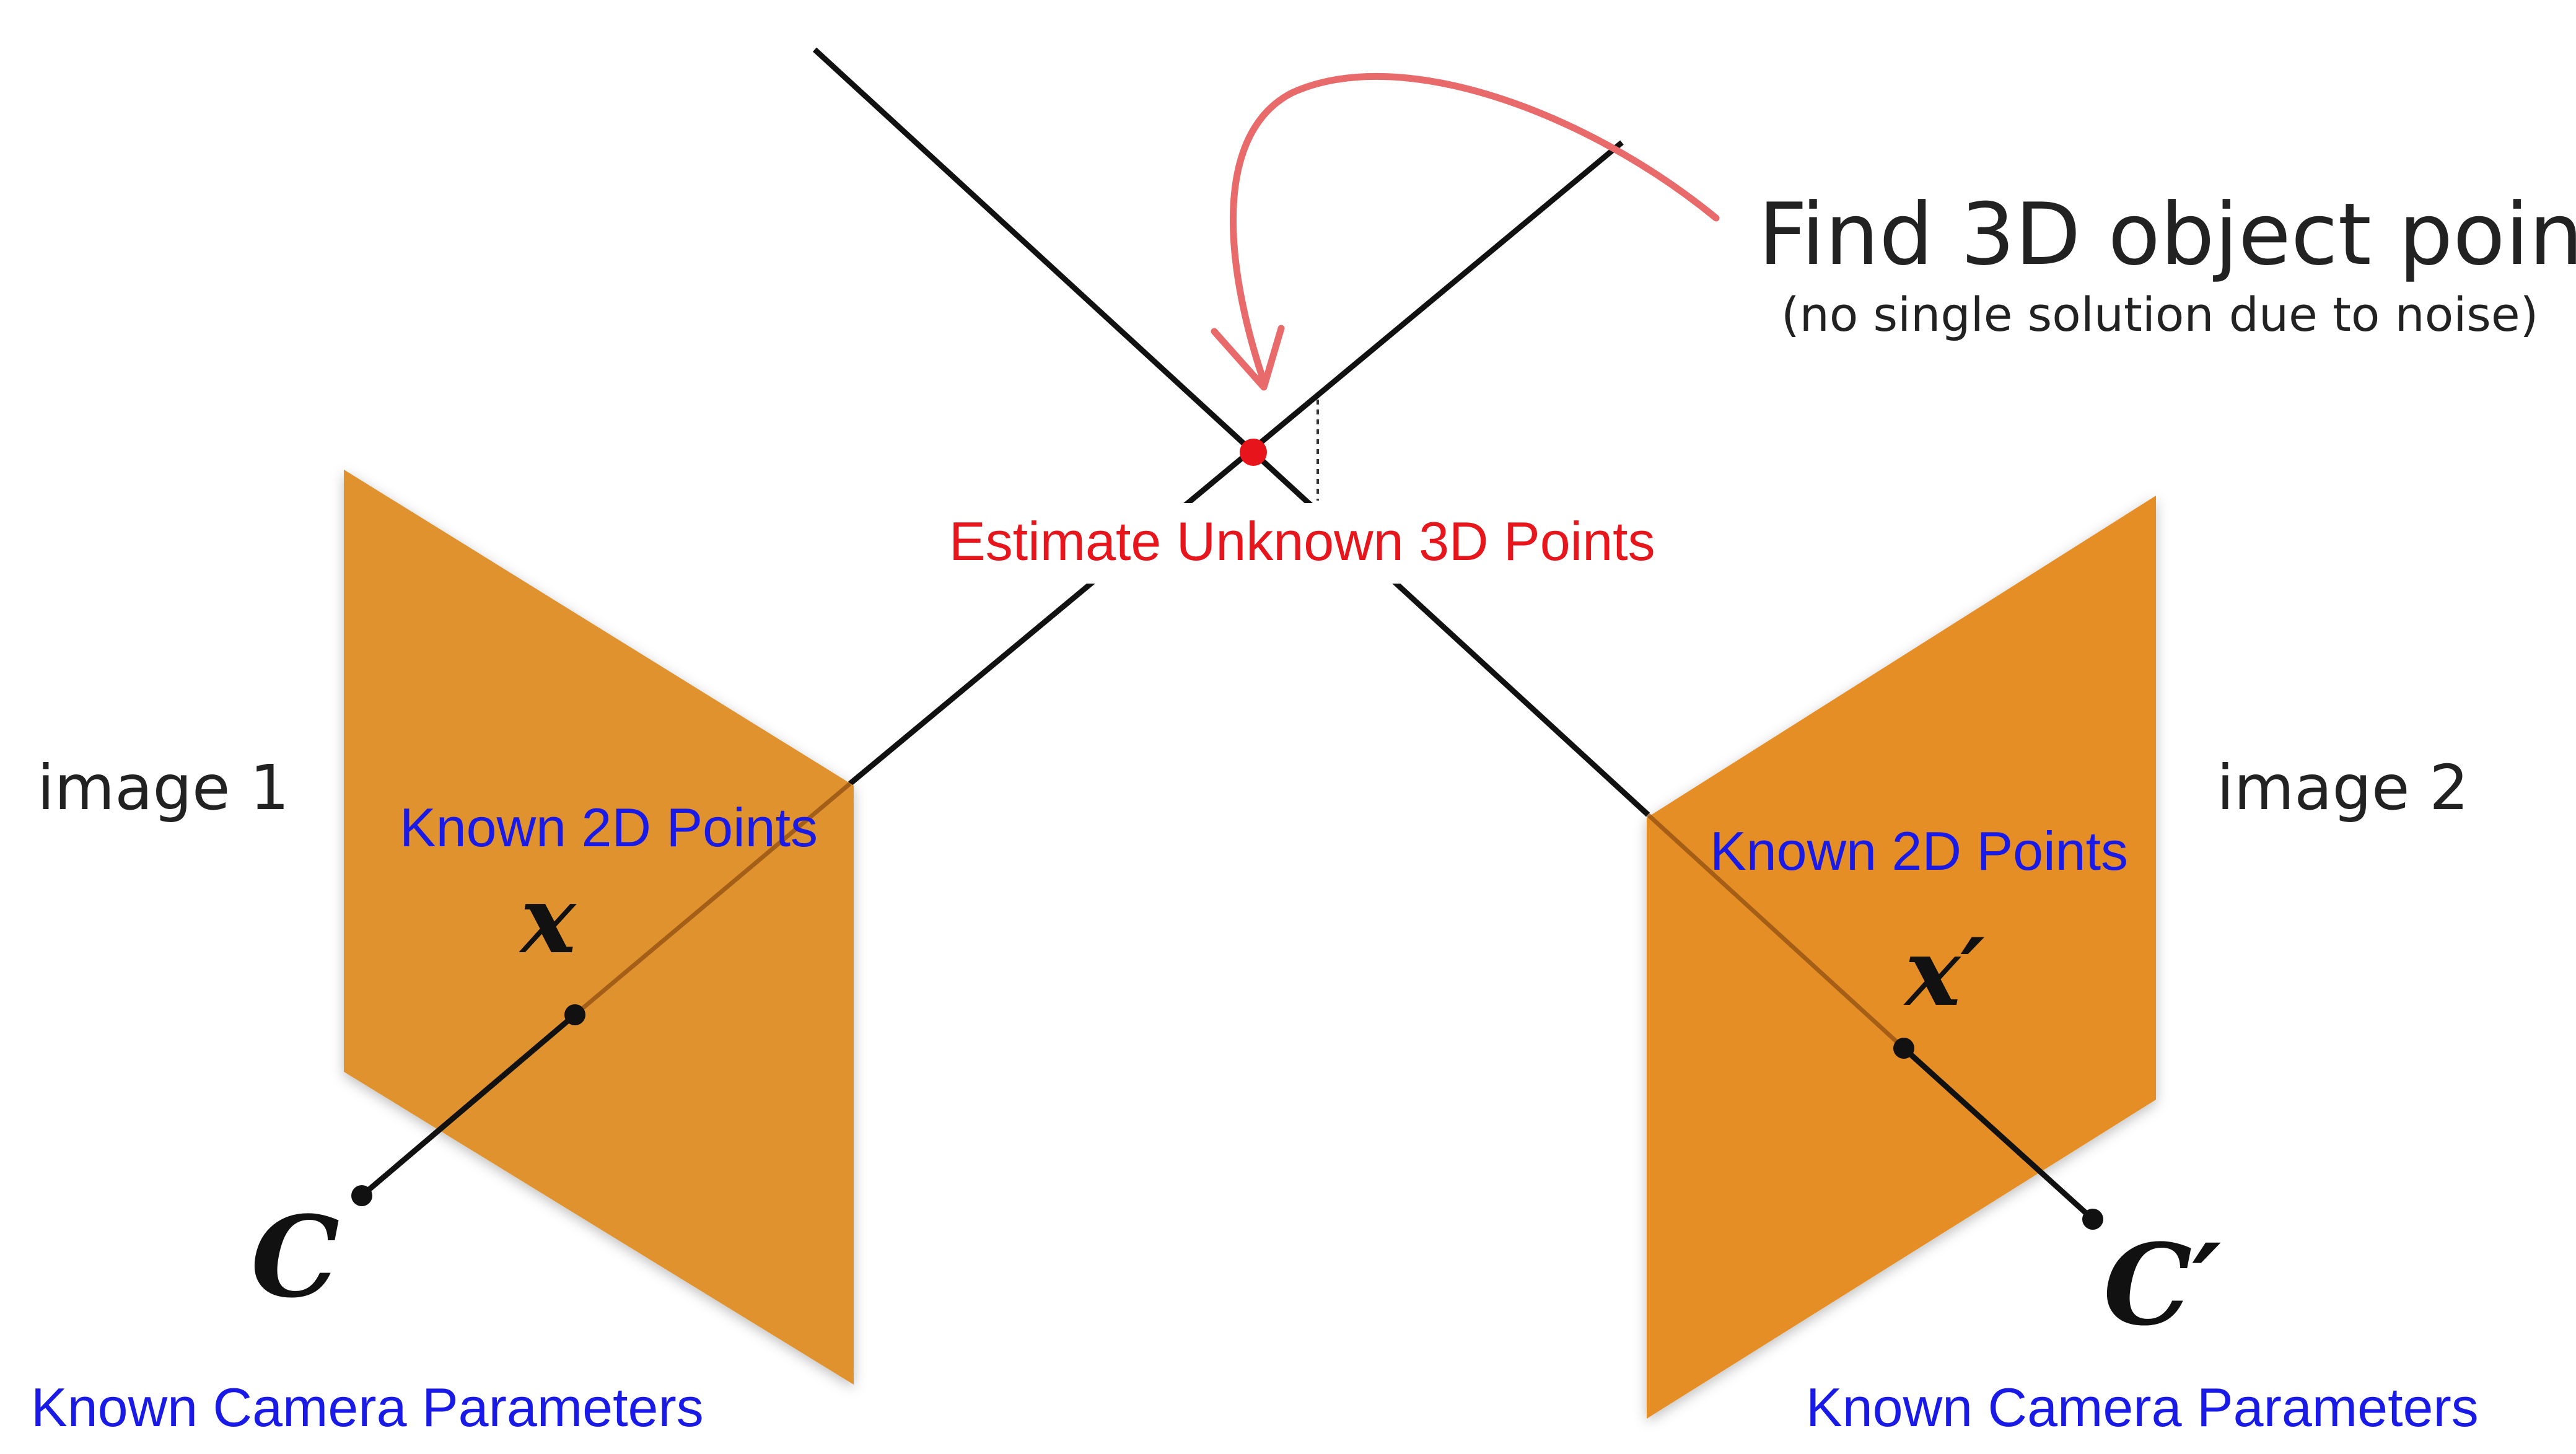  I want to click on estimate-label: Estimate Unknown 3D Points, so click(1302, 541).